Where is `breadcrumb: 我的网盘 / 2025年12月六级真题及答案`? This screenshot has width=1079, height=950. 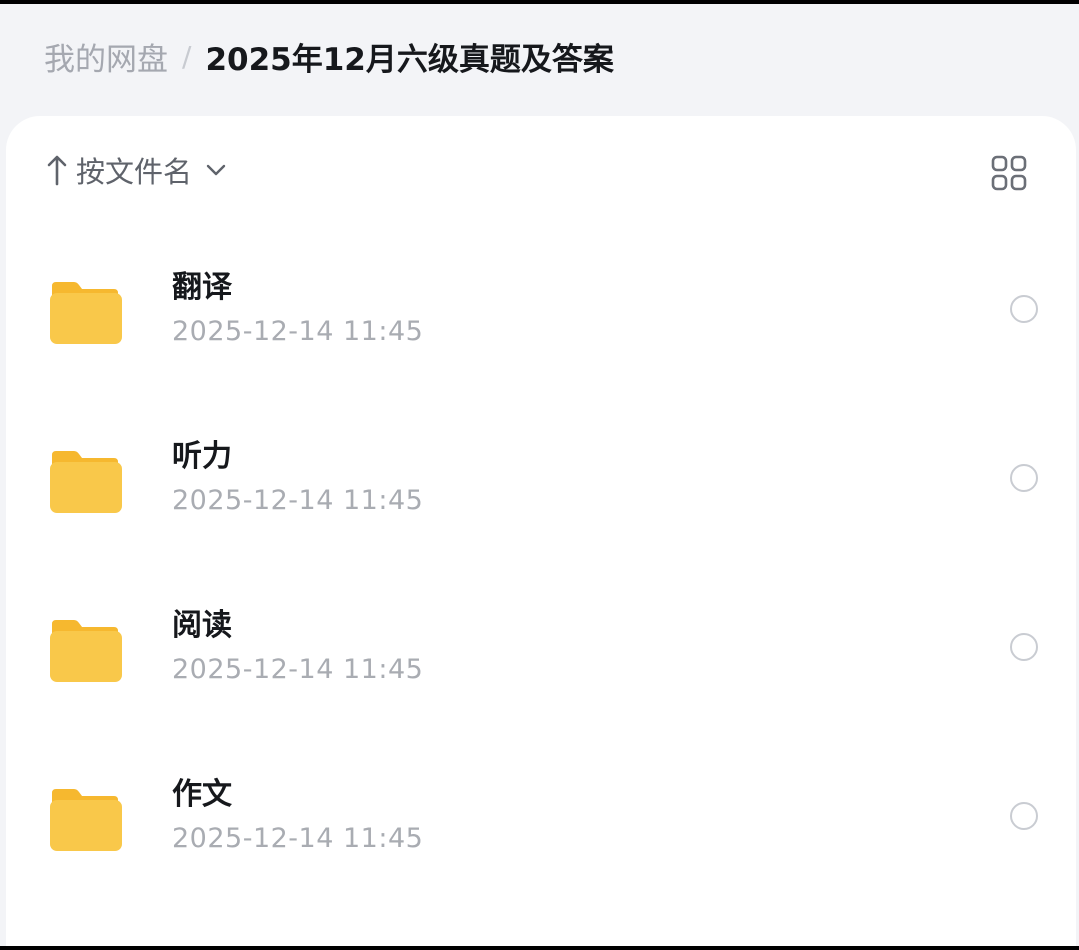 breadcrumb: 我的网盘 / 2025年12月六级真题及答案 is located at coordinates (329, 56).